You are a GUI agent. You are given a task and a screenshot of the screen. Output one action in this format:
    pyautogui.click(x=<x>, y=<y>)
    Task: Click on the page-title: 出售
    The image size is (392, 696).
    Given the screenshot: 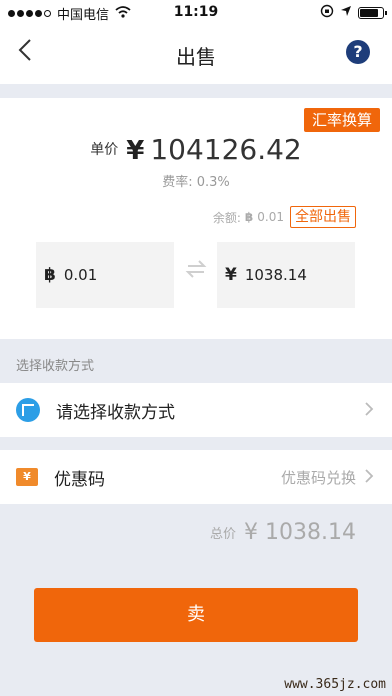 What is the action you would take?
    pyautogui.click(x=196, y=57)
    